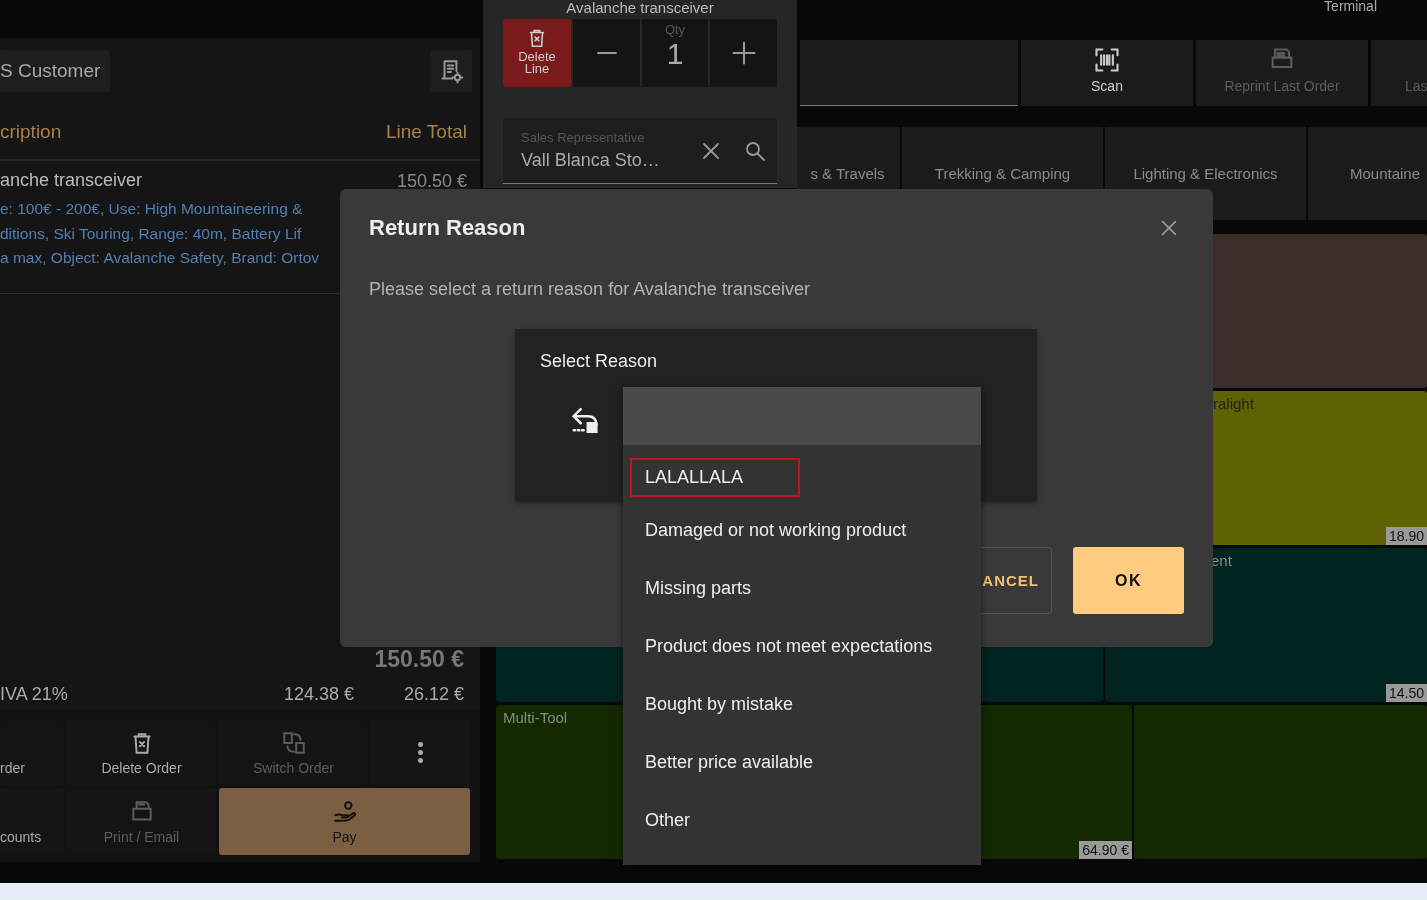  I want to click on tax-base: 124.38 €, so click(318, 694).